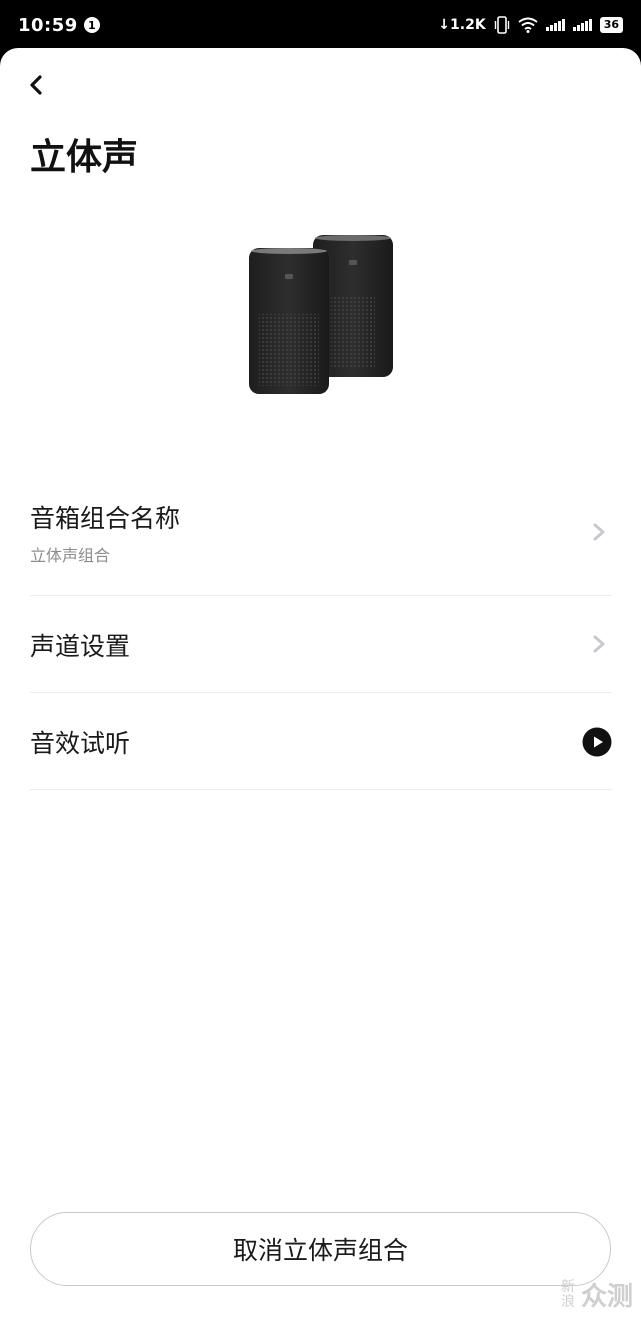 This screenshot has width=641, height=1331. Describe the element at coordinates (606, 1297) in the screenshot. I see `watermark-big: 众测` at that location.